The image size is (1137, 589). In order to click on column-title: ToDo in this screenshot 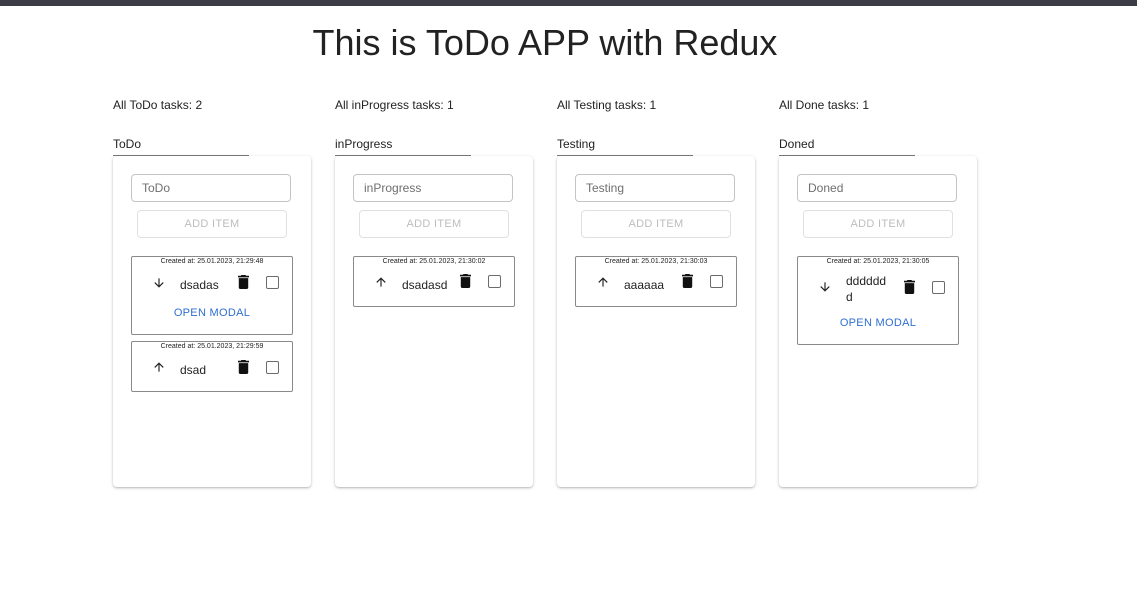, I will do `click(181, 146)`.